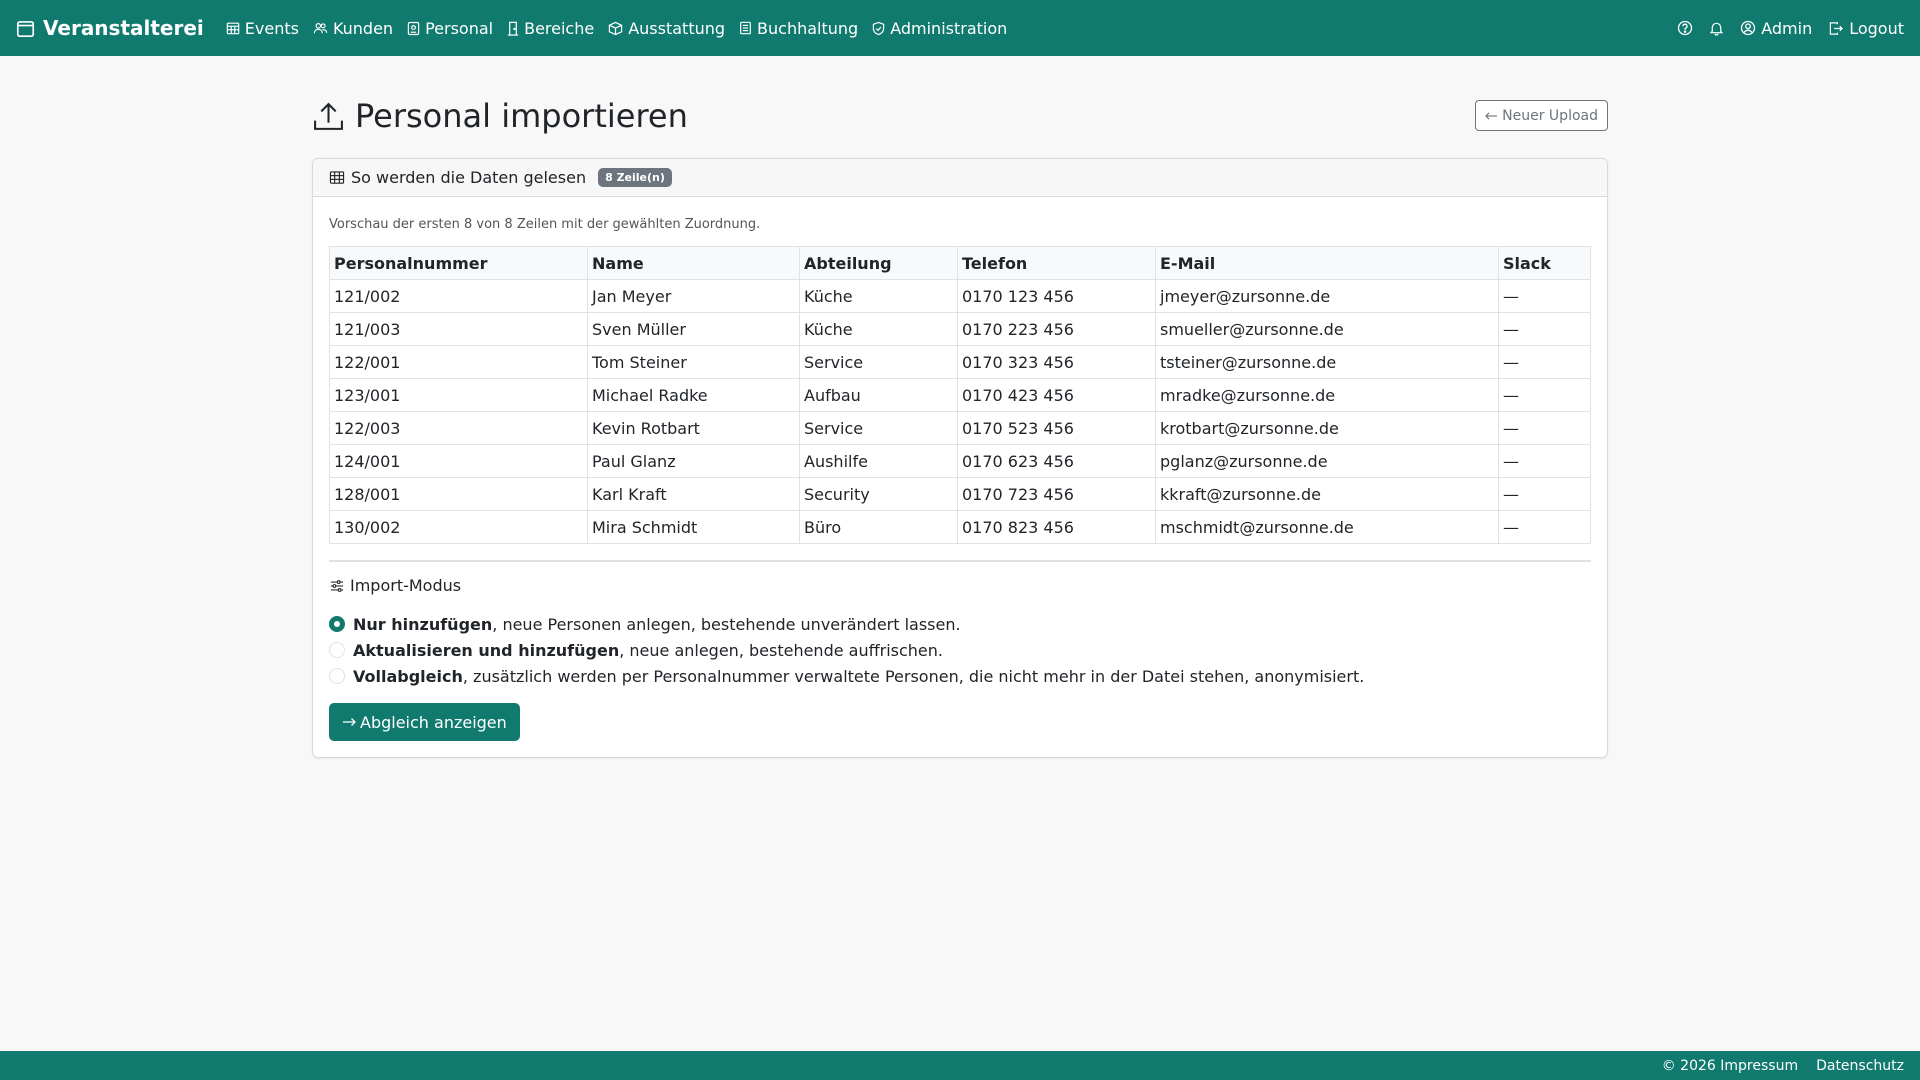  I want to click on cell-email: tsteiner@zursonne.de, so click(1327, 362).